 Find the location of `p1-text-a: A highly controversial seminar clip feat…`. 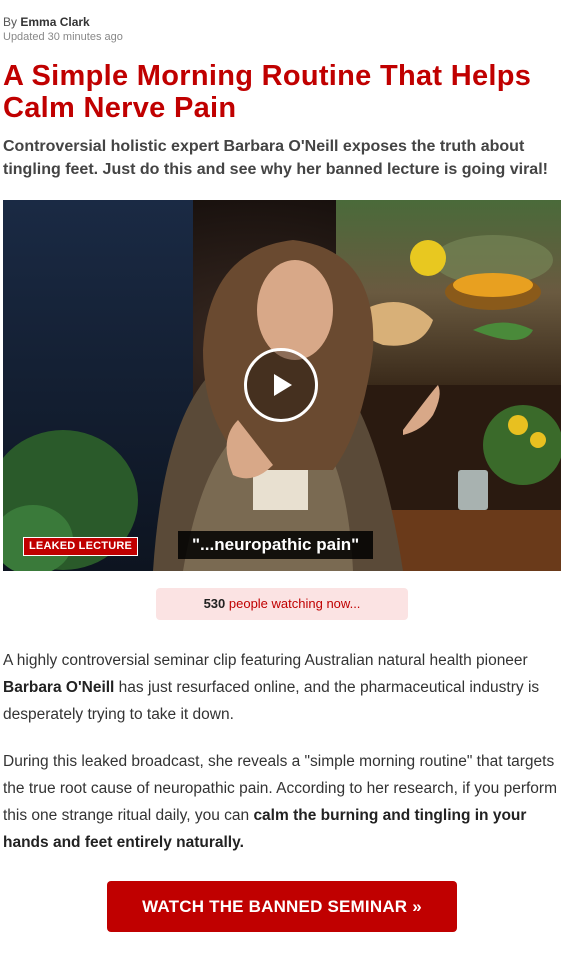

p1-text-a: A highly controversial seminar clip feat… is located at coordinates (265, 660).